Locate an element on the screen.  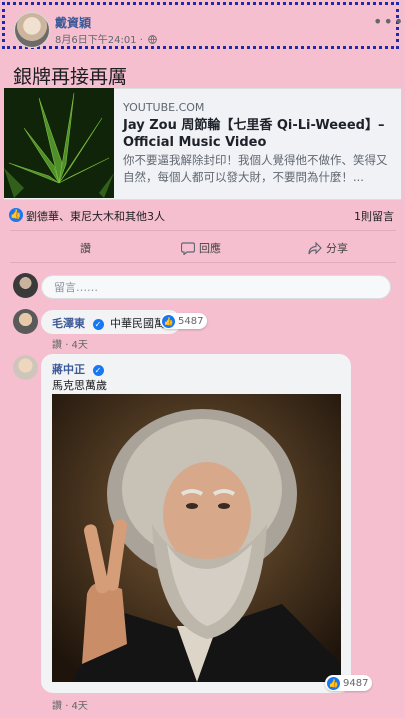
link-thumbnail is located at coordinates (59, 143).